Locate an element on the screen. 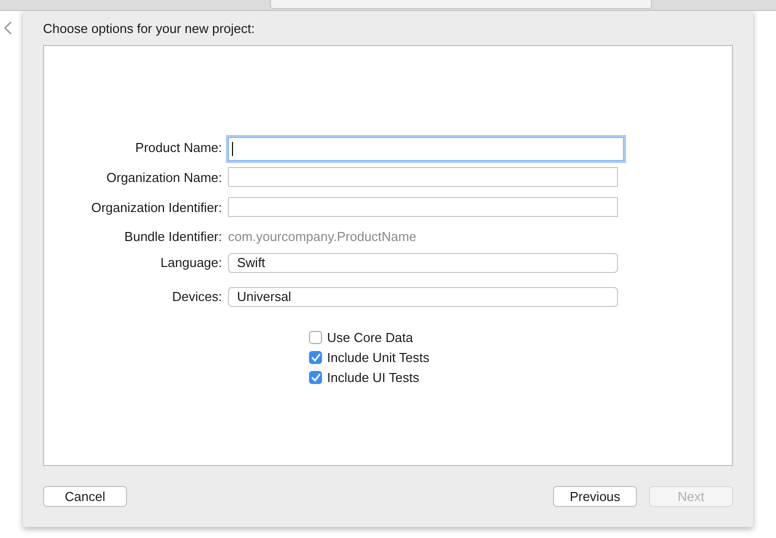  field-label: Devices: is located at coordinates (196, 297).